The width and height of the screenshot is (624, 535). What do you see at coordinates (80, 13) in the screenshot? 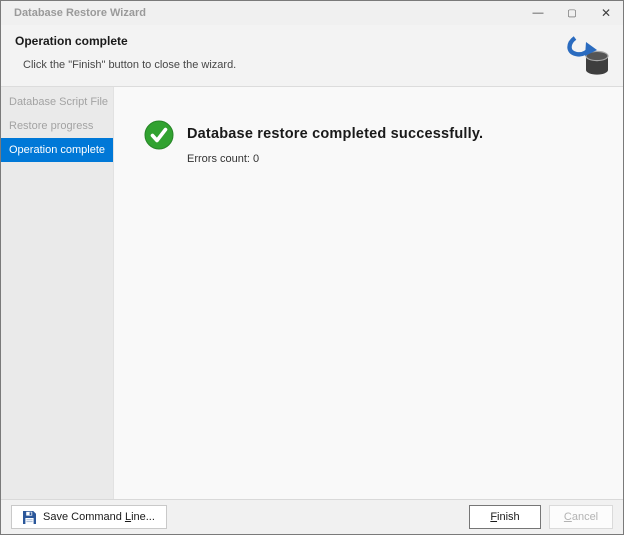
I see `window-title: Database Restore Wizard` at bounding box center [80, 13].